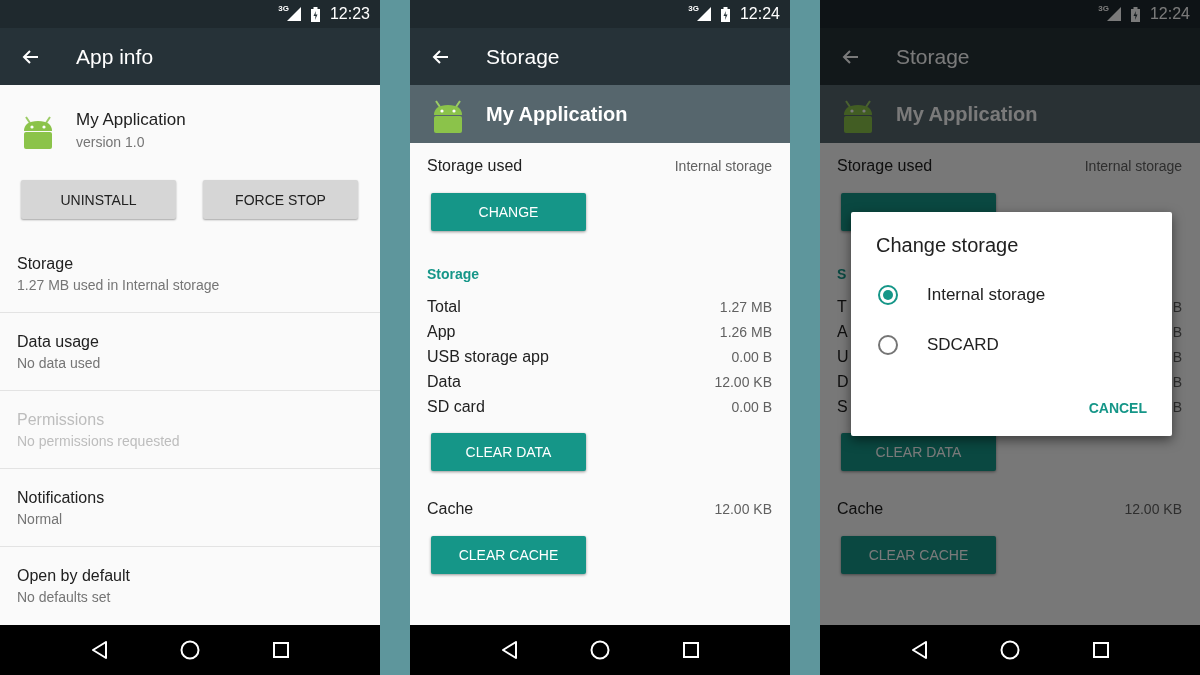  Describe the element at coordinates (444, 306) in the screenshot. I see `storage-label: Total` at that location.